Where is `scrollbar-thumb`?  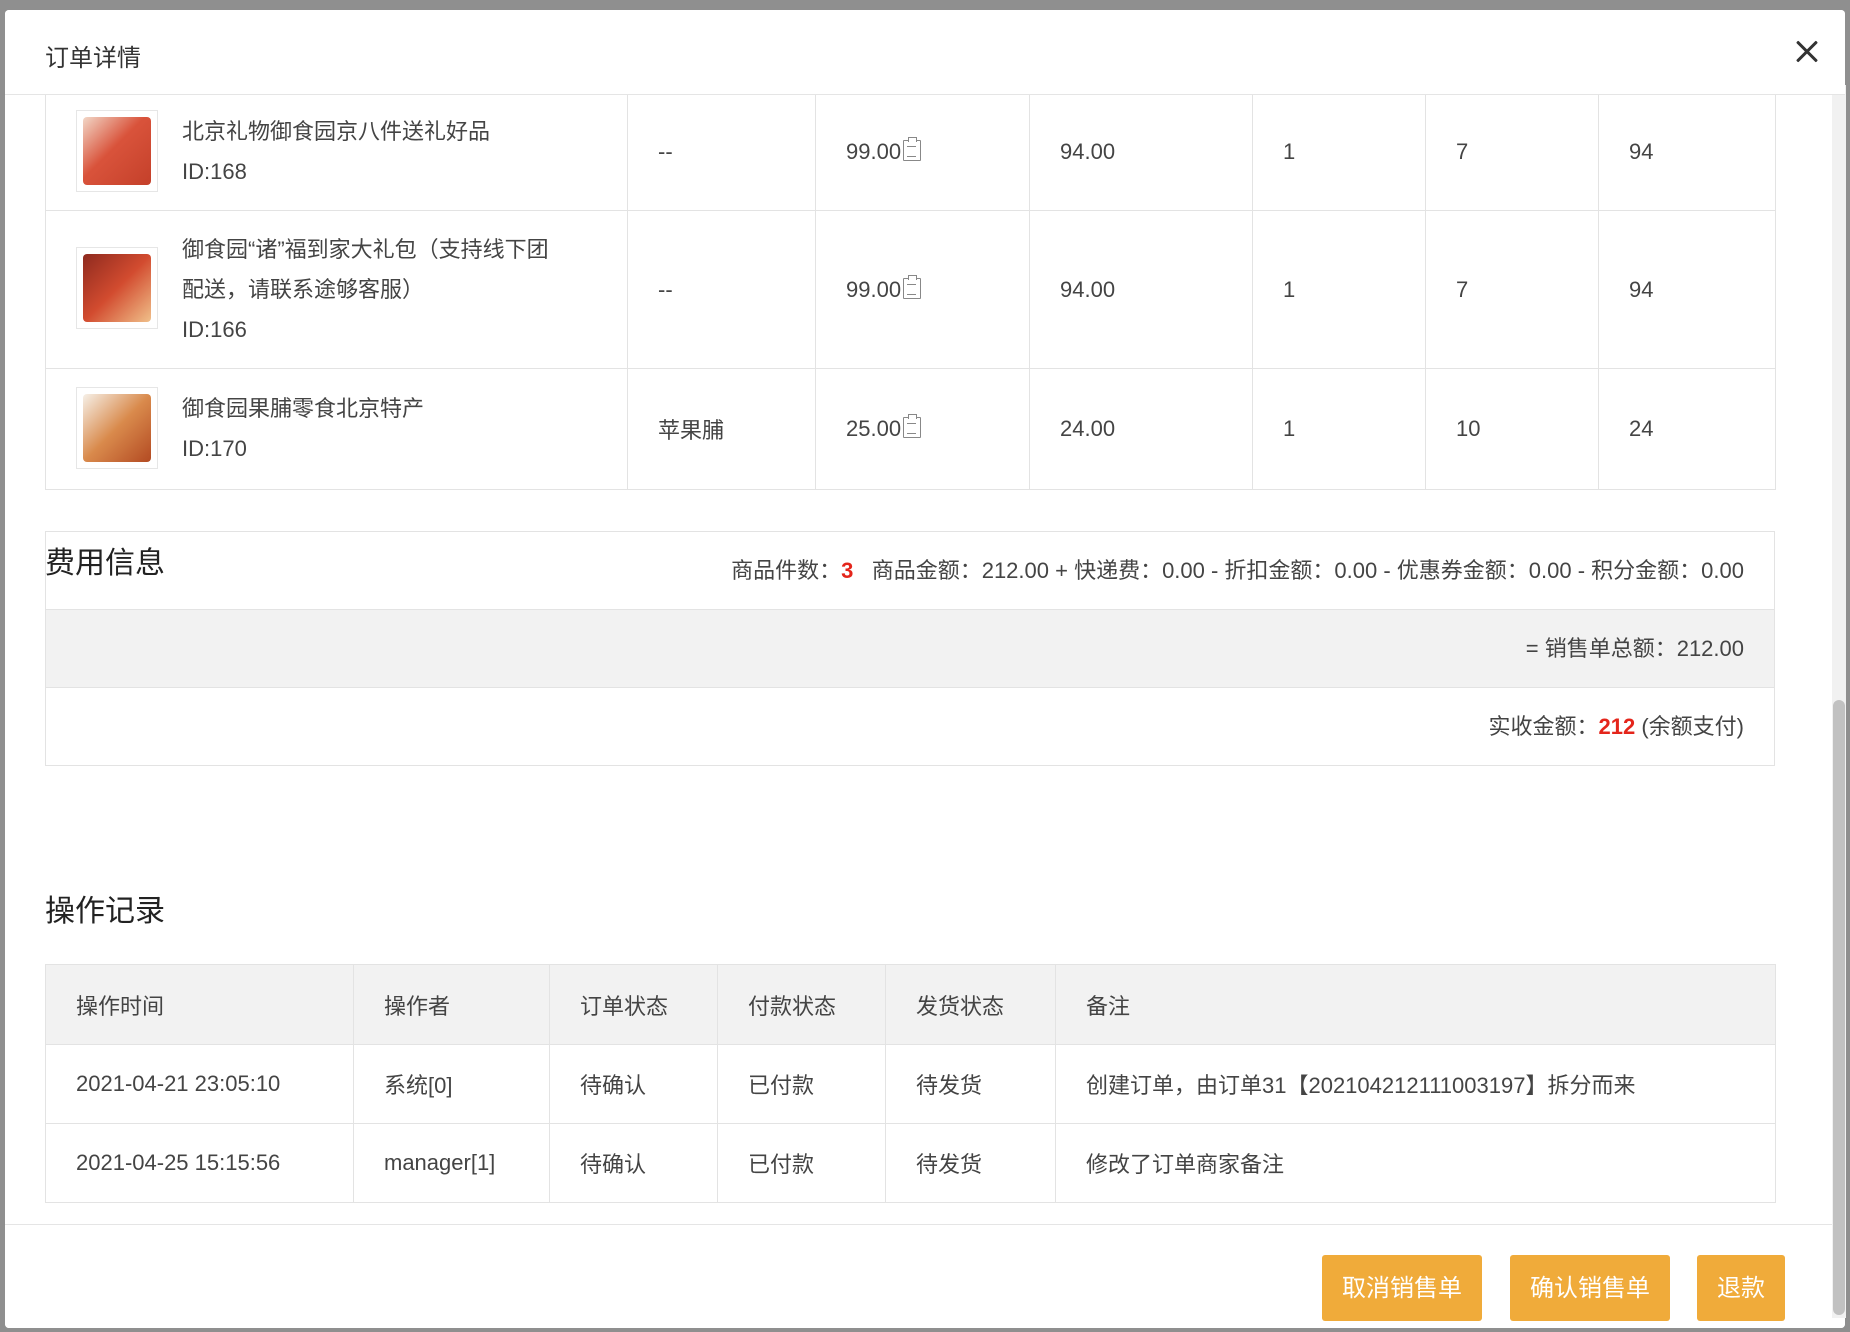 scrollbar-thumb is located at coordinates (1839, 1007).